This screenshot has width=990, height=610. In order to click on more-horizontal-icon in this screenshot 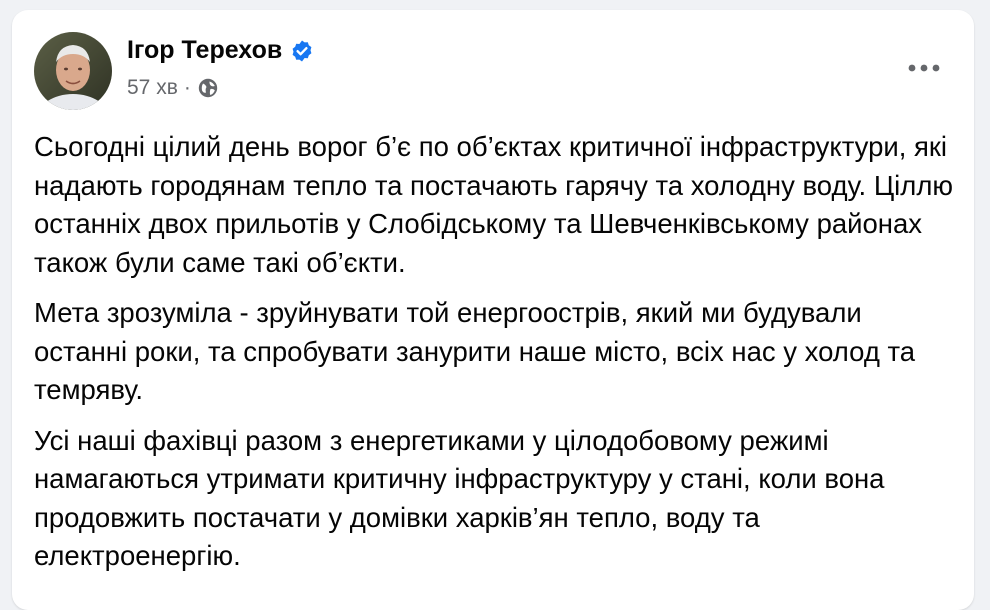, I will do `click(924, 68)`.